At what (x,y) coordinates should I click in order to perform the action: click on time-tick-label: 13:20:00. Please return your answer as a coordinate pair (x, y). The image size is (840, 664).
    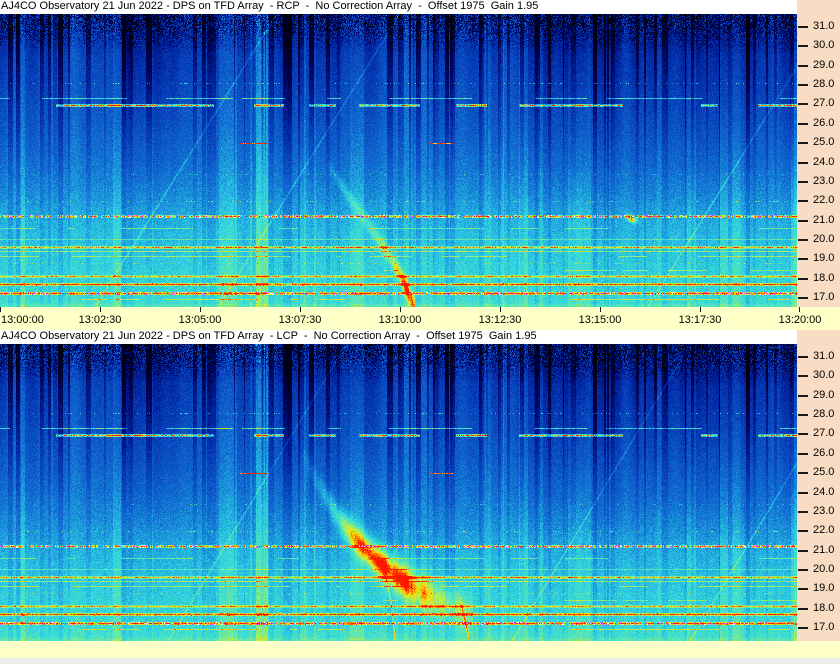
    Looking at the image, I should click on (800, 320).